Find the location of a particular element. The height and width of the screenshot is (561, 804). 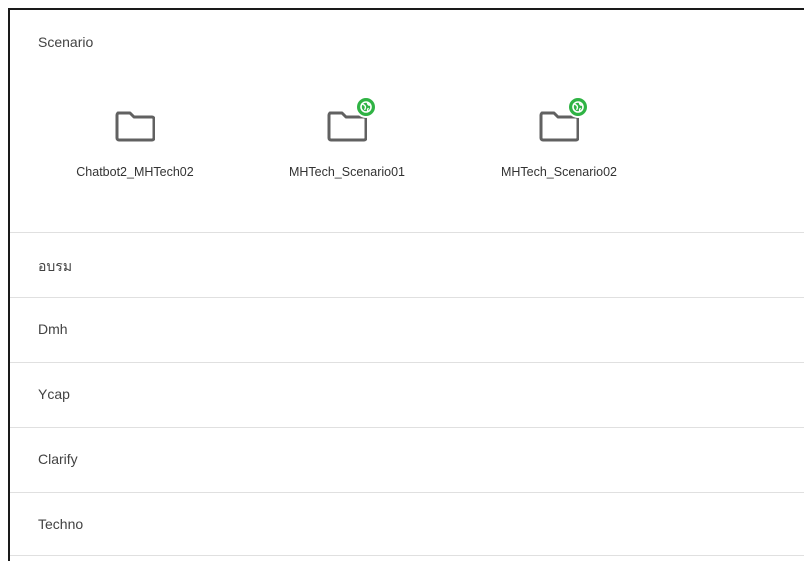

section-row-label: อบรม is located at coordinates (55, 266).